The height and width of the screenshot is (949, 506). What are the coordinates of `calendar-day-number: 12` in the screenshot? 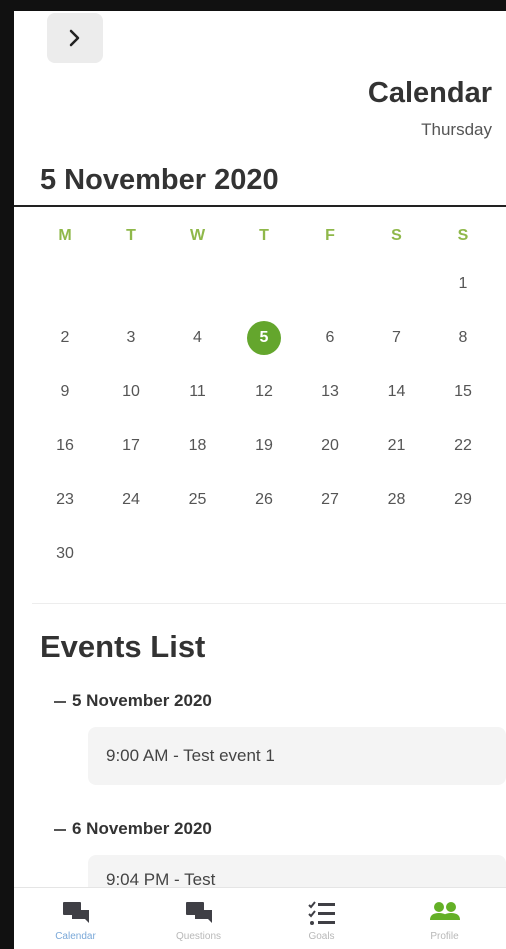 It's located at (264, 391).